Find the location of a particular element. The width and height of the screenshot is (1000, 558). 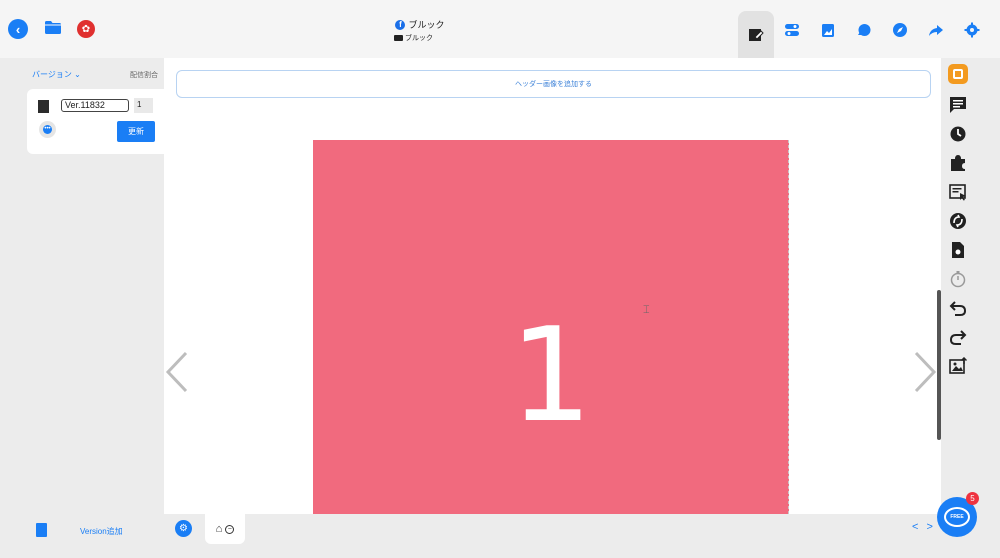

tool-comment is located at coordinates (958, 104).